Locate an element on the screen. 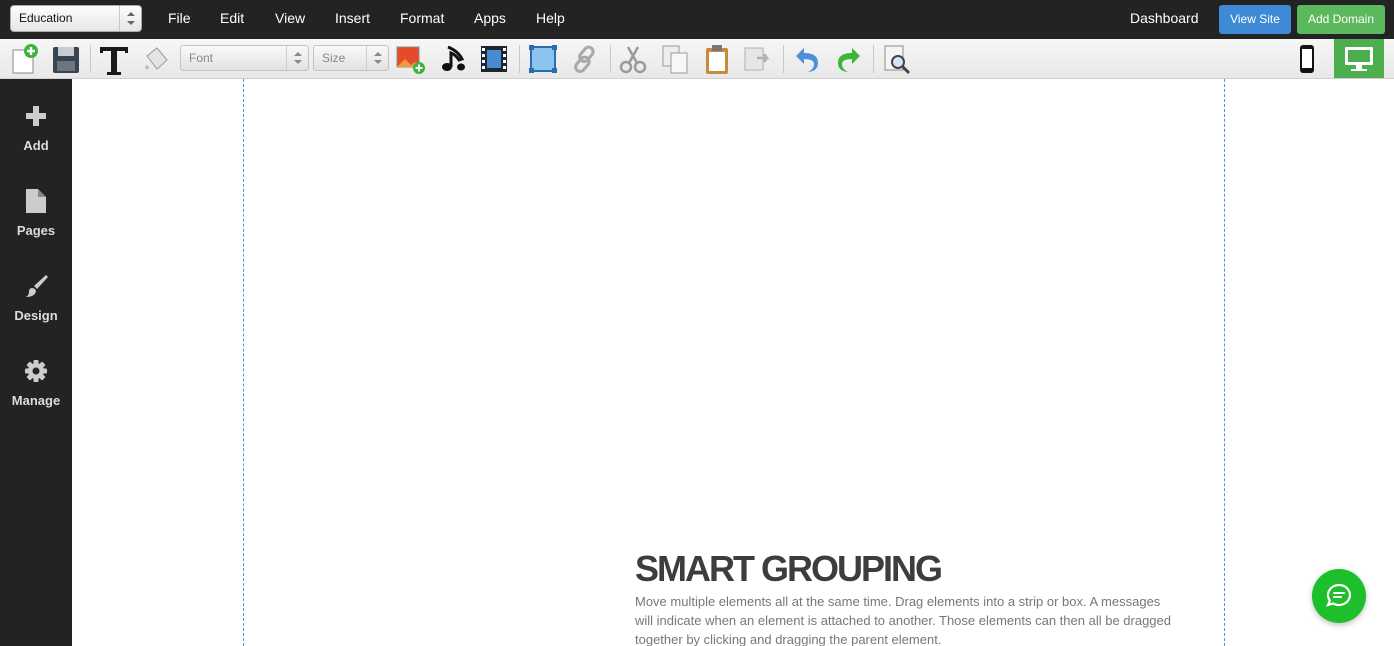 This screenshot has width=1394, height=646. desktop-view-button is located at coordinates (1359, 58).